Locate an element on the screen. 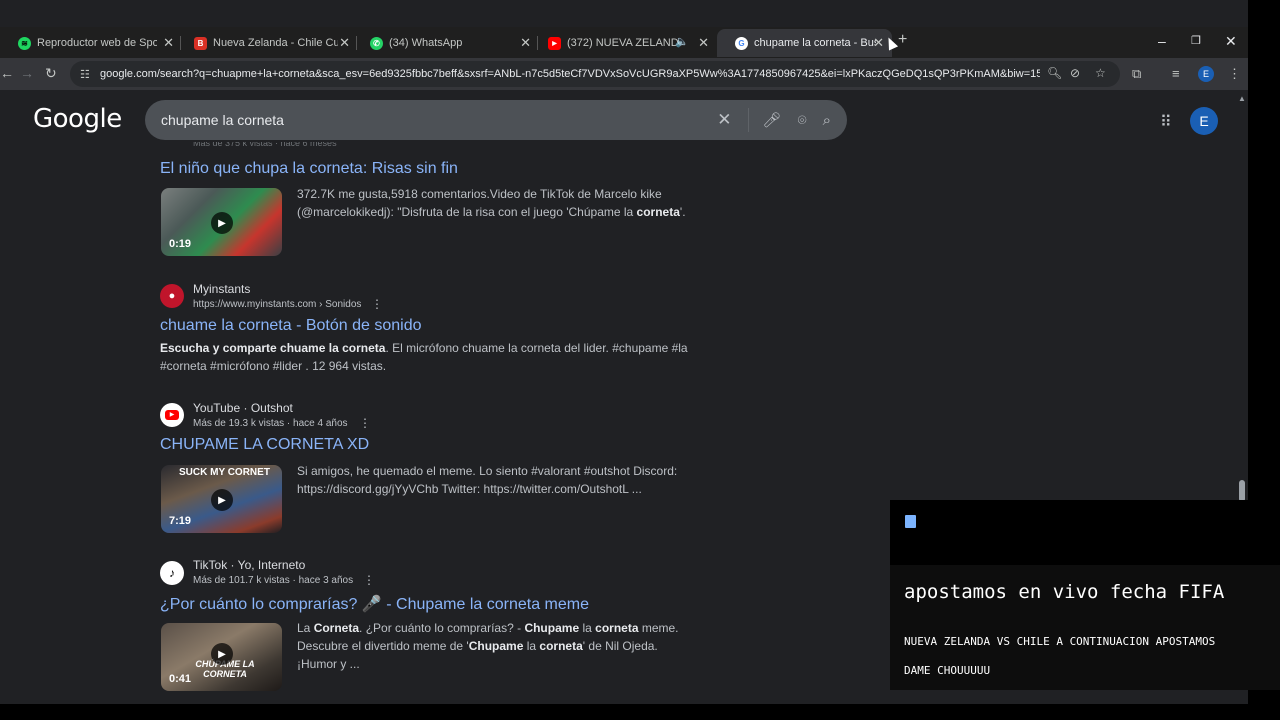  account-avatar: E is located at coordinates (1204, 121).